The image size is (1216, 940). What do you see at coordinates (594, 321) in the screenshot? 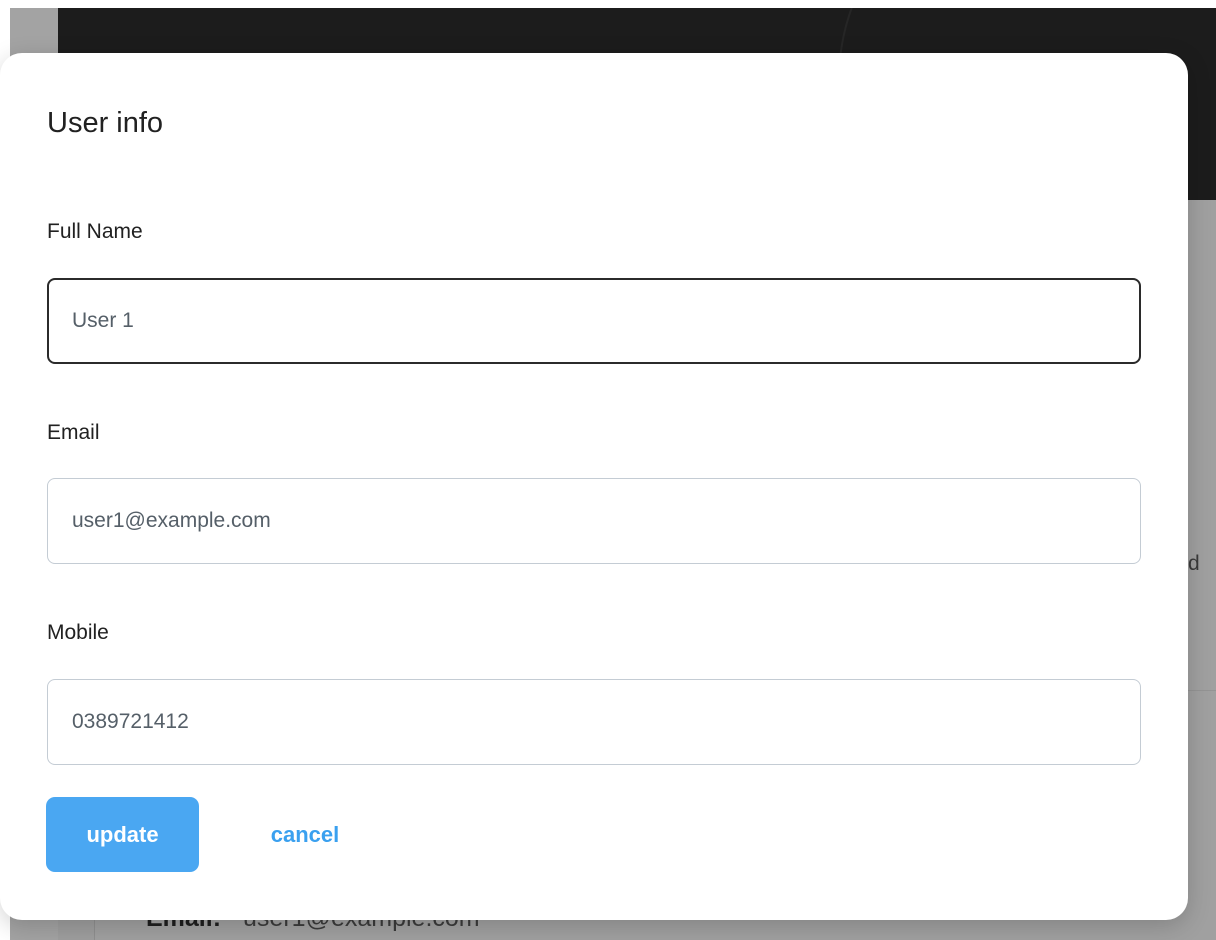
I see `full-name-input` at bounding box center [594, 321].